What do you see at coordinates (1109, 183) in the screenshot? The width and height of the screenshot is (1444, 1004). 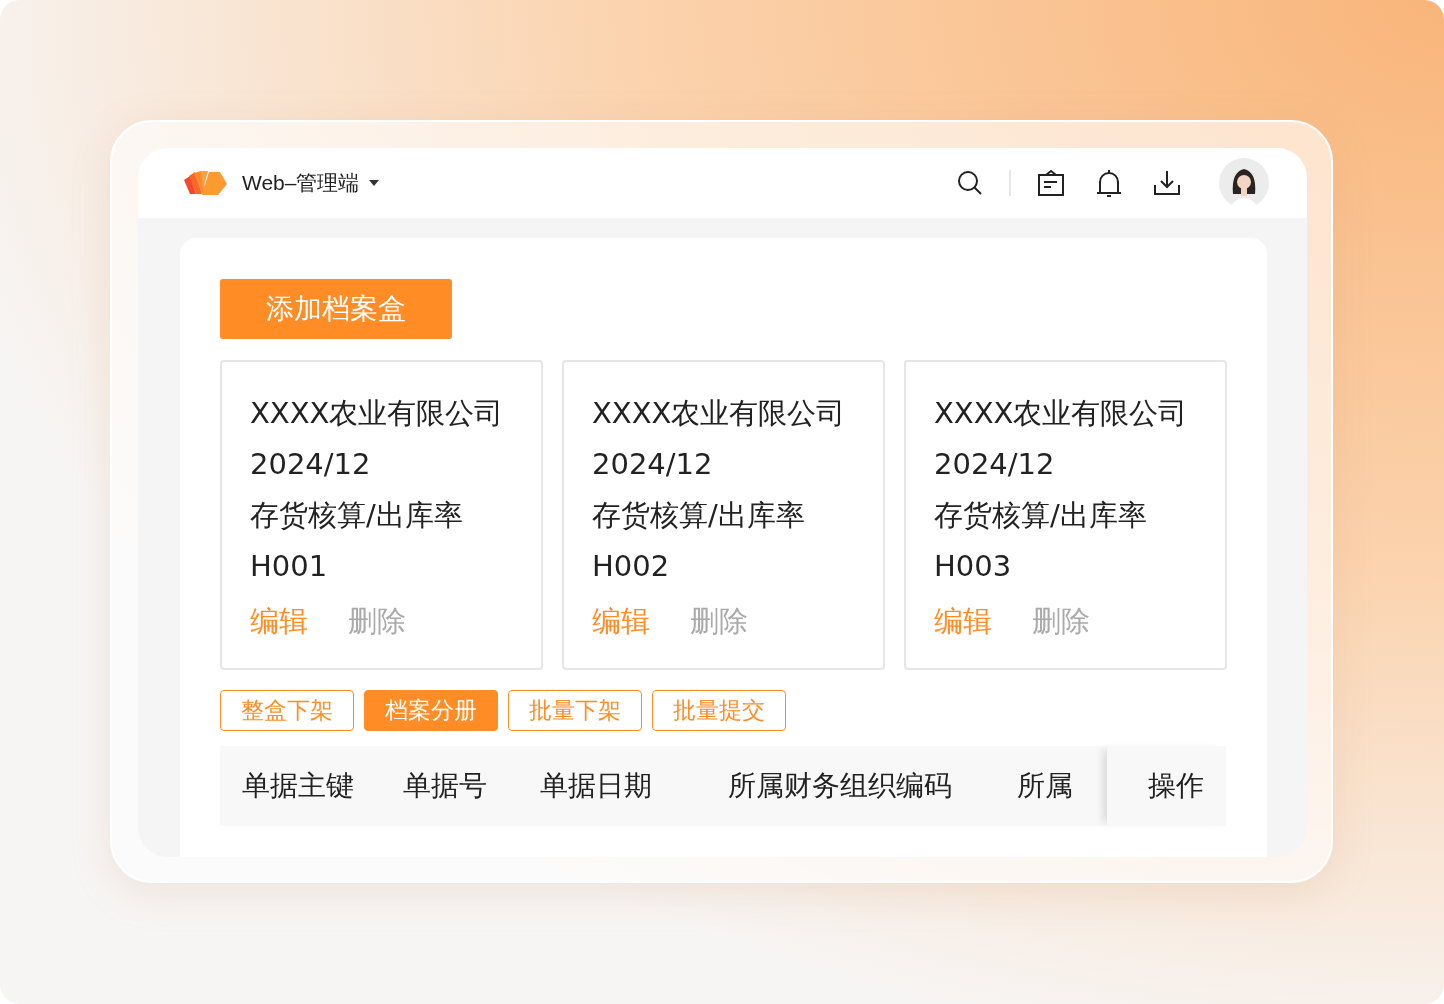 I see `notification-icon` at bounding box center [1109, 183].